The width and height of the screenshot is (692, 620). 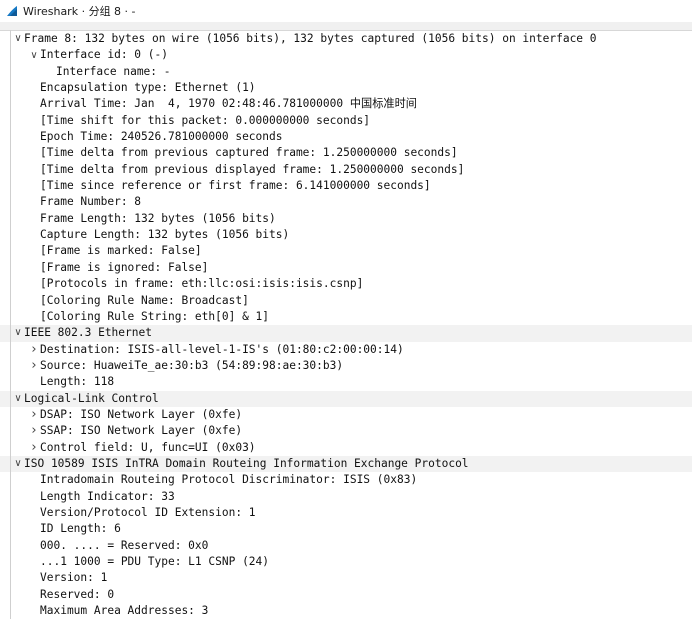 I want to click on protocol-tree-field: Capture Length: 132 bytes (1056 bits), so click(x=346, y=235).